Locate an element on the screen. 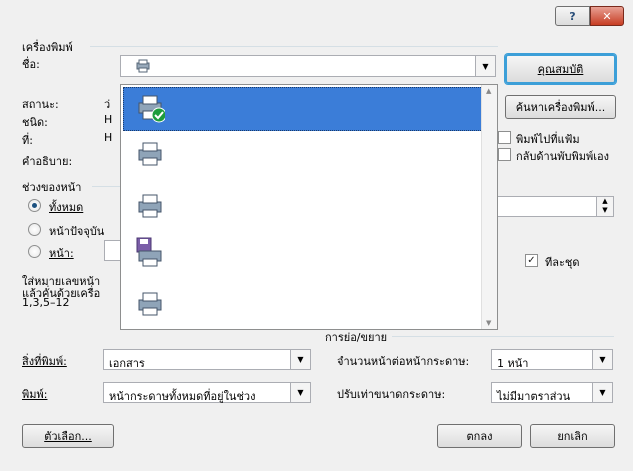 Image resolution: width=633 pixels, height=471 pixels. help-icon: ? is located at coordinates (572, 16).